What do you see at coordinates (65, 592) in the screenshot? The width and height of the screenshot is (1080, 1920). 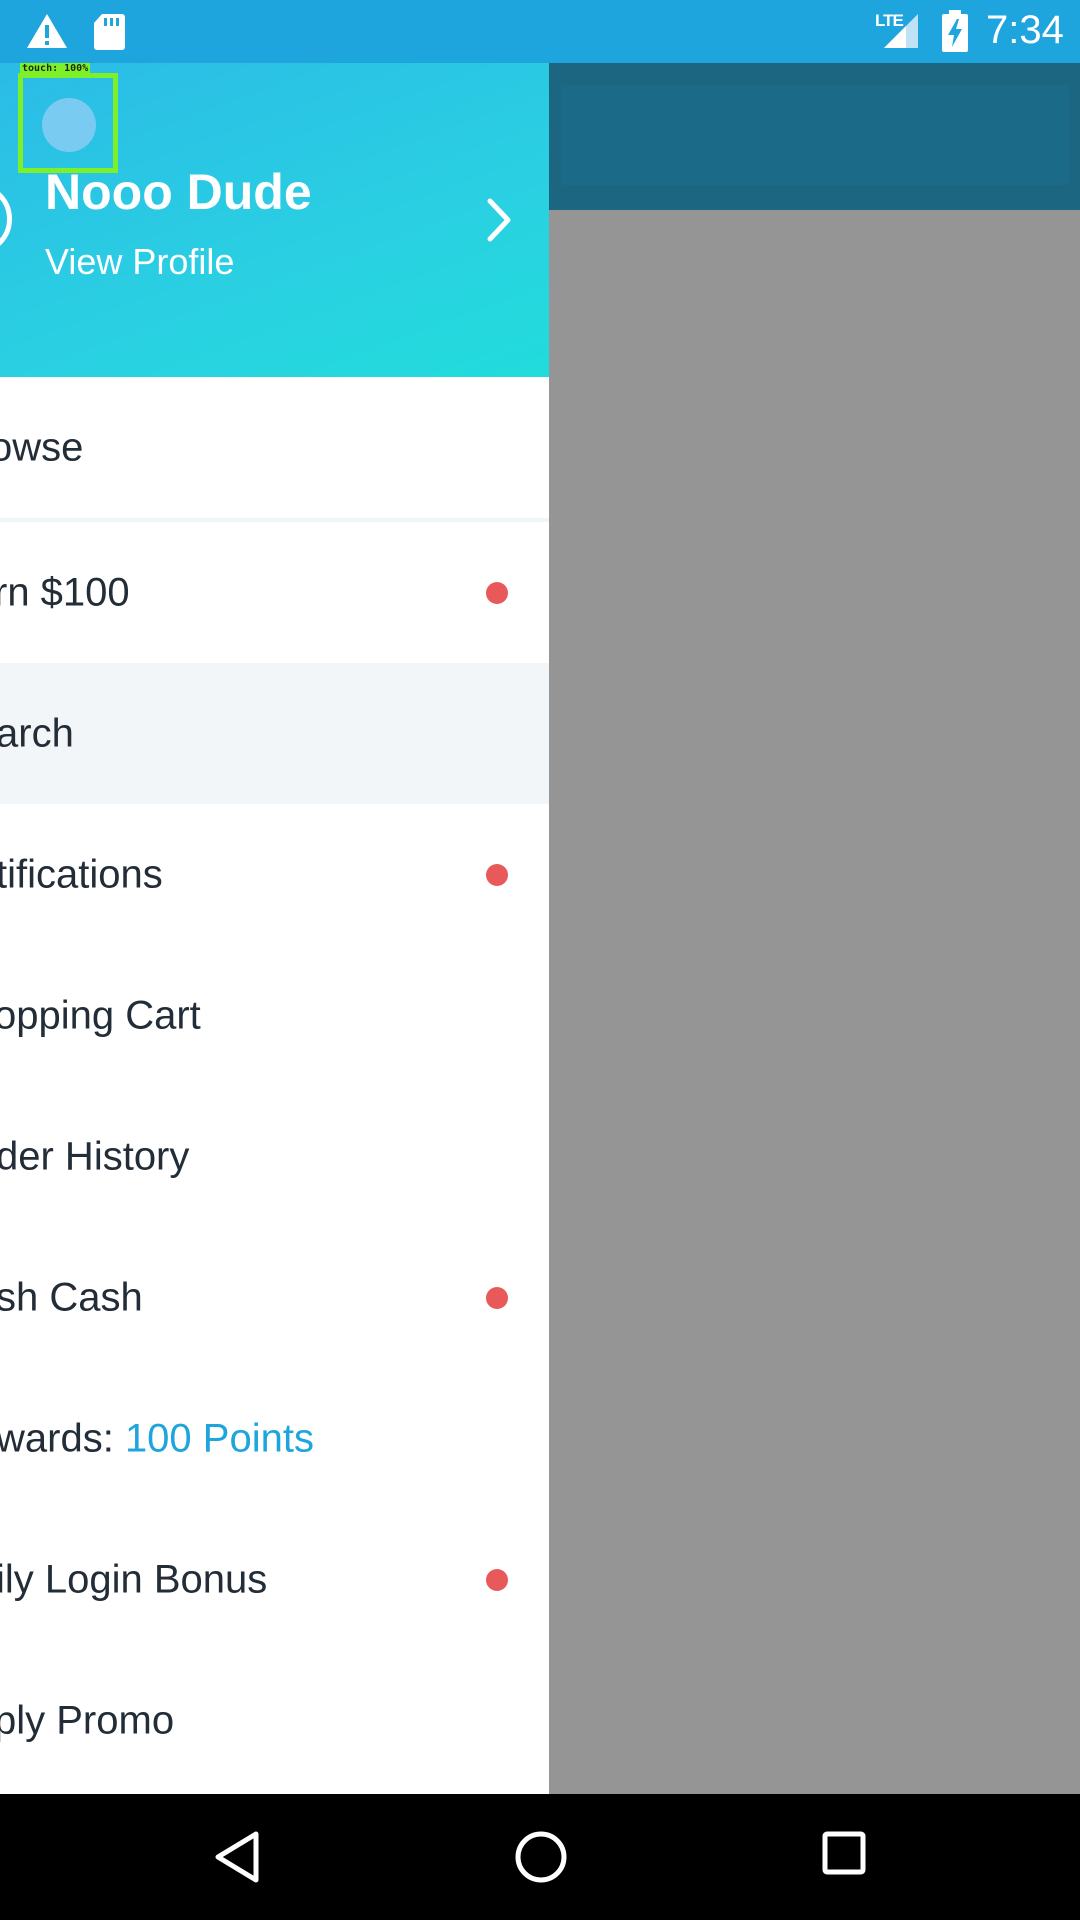 I see `menu-item-label: rn $100` at bounding box center [65, 592].